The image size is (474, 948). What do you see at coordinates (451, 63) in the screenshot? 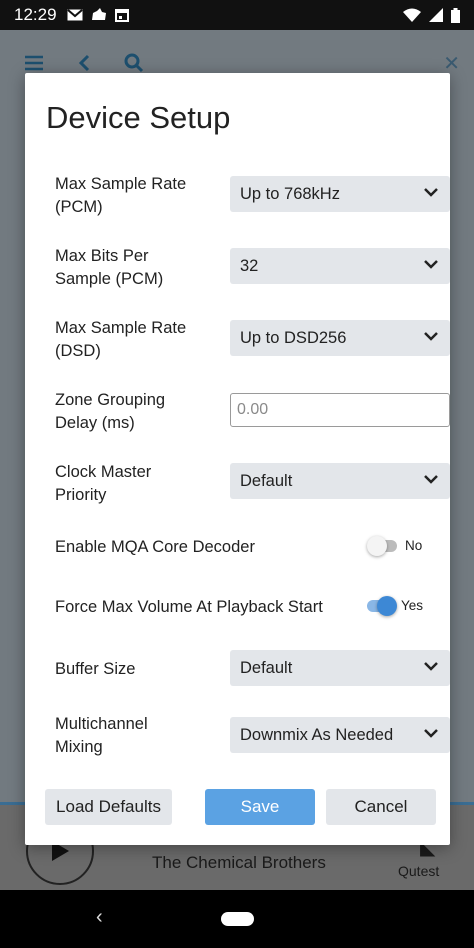
I see `close-icon: ✕` at bounding box center [451, 63].